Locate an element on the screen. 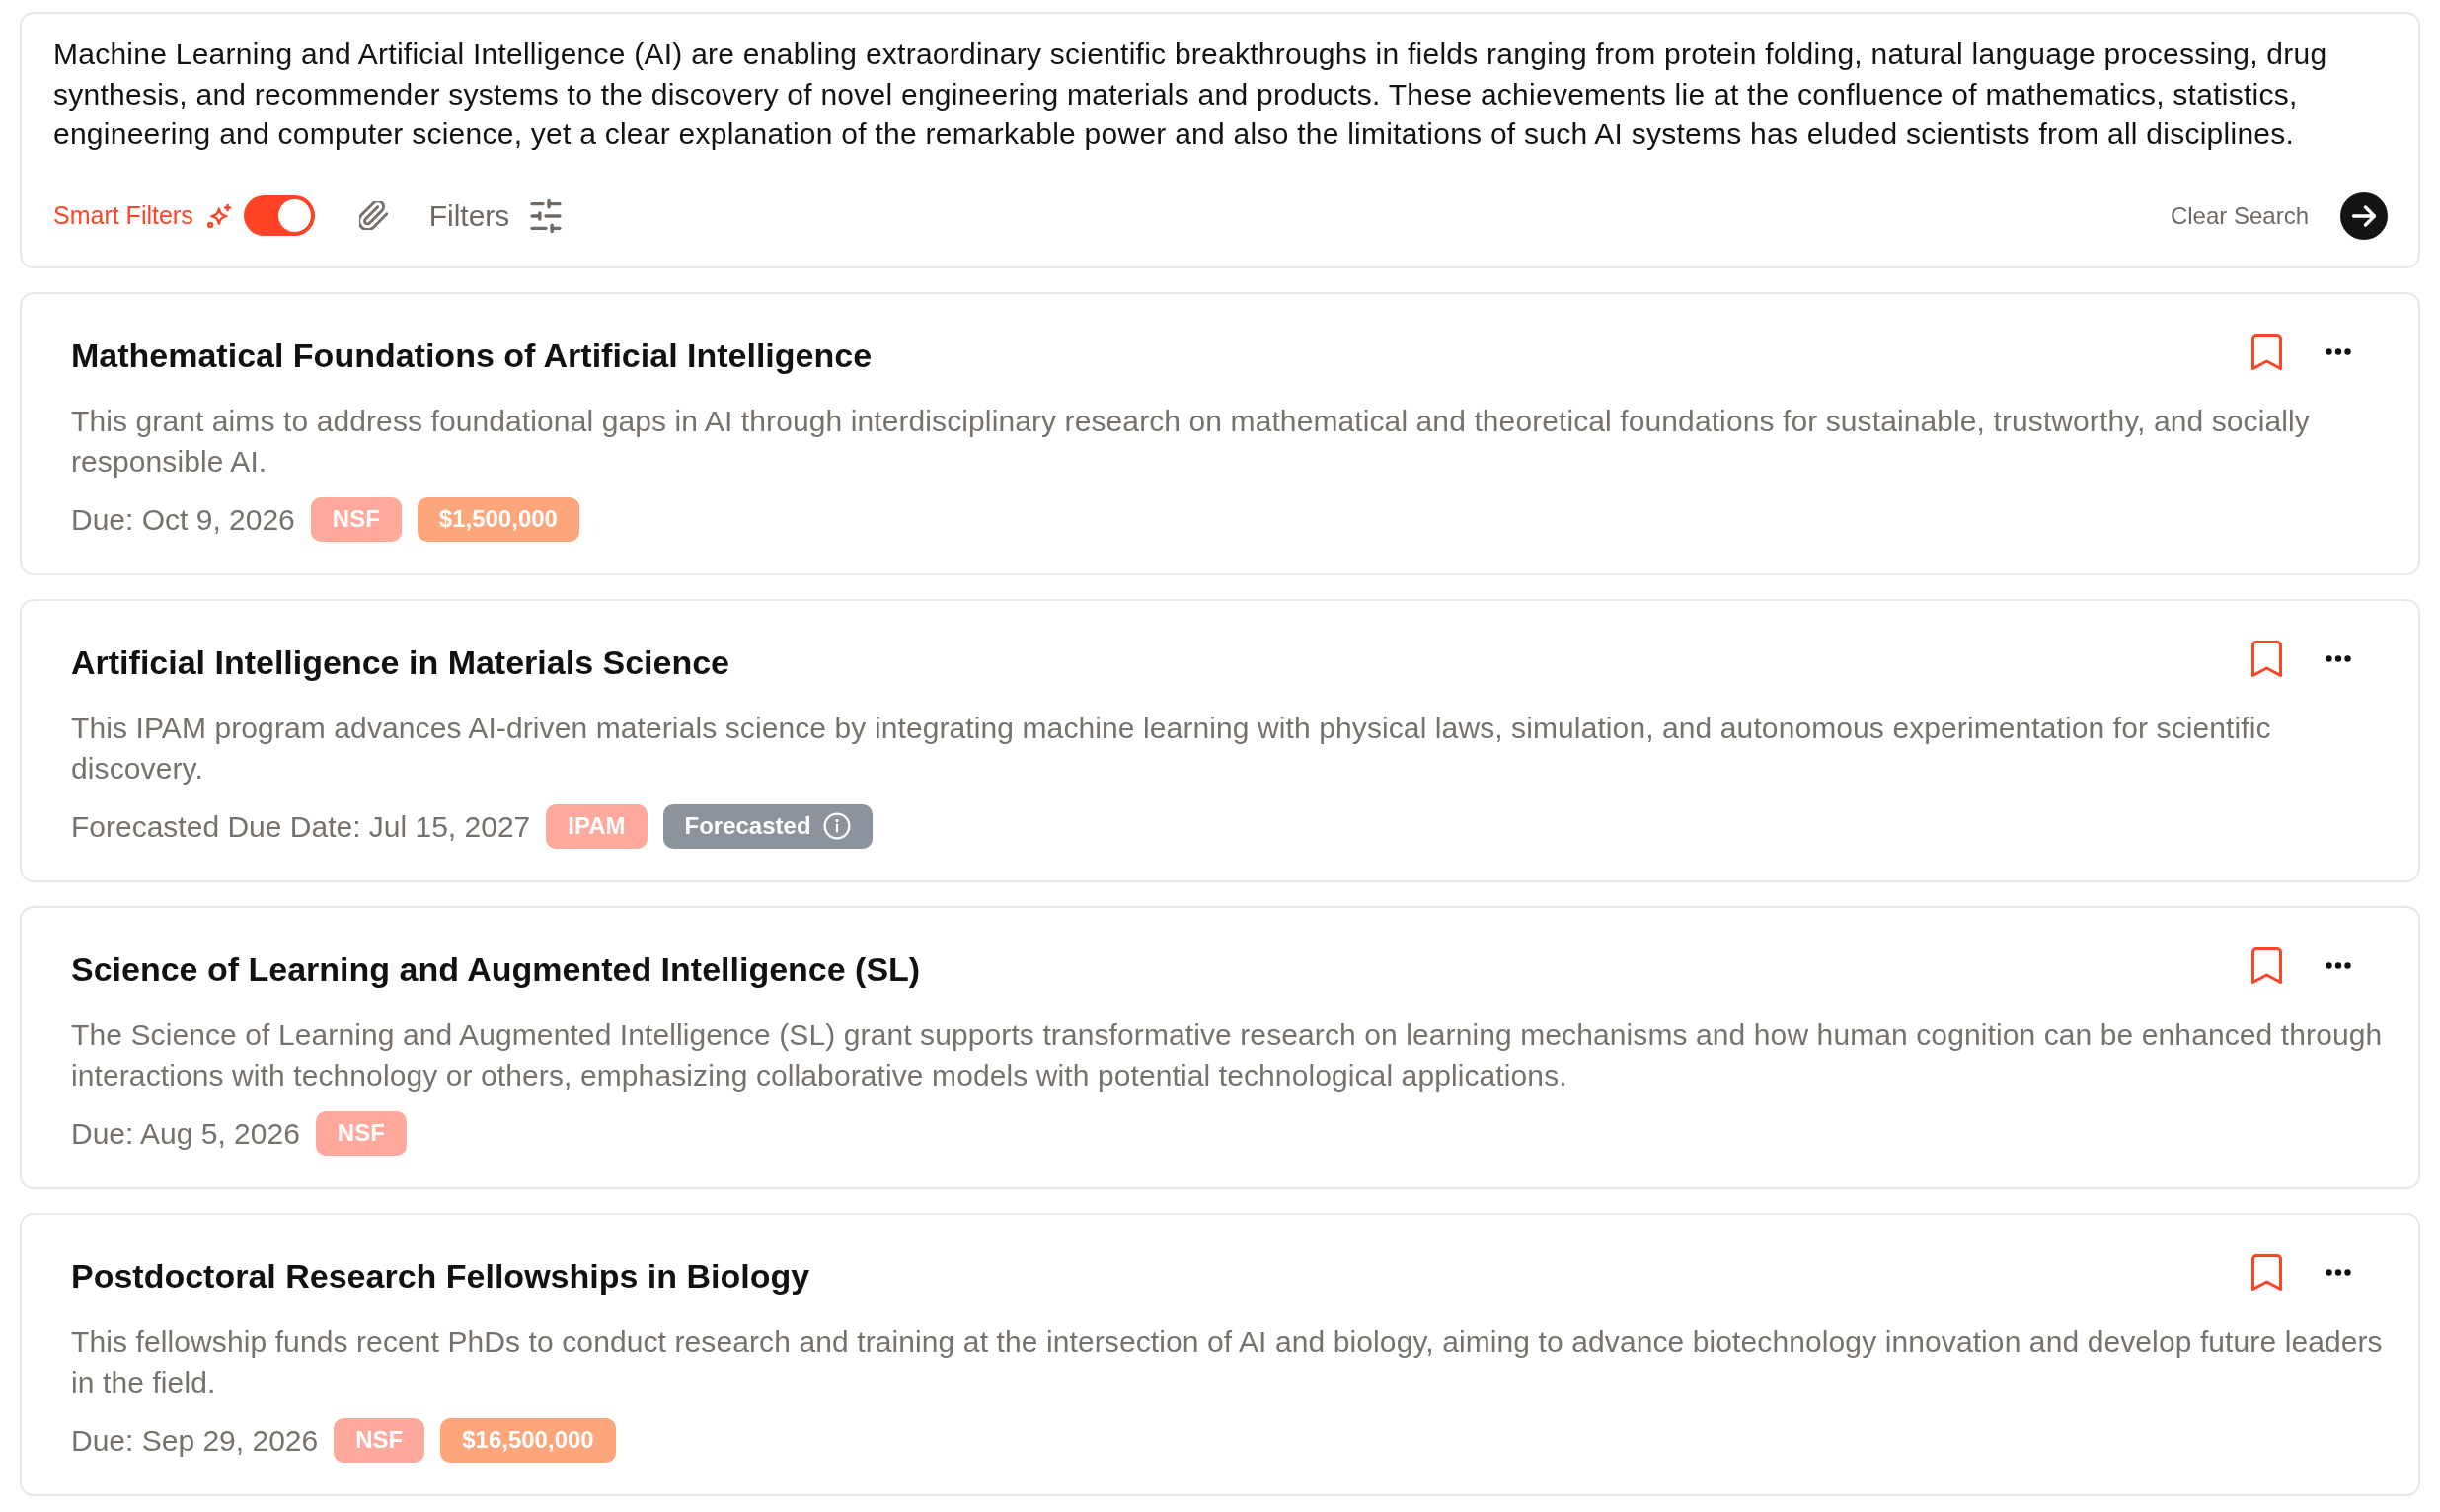 The image size is (2440, 1512). search-query-field: Machine Learning and Artificial Intelligence (AI) are enabling extraordinary scientific breakthroughs in fields ranging from protein folding, natural language processing, drug synthesis, and recommender systems to the discovery of novel engineering materials and products. These achievements lie at the confluence of mathematics, statistics, engineering and computer science, yet a clear explanation of the remarkable power and also the limitations of such AI systems has eluded scientists from all disciplines. is located at coordinates (1220, 95).